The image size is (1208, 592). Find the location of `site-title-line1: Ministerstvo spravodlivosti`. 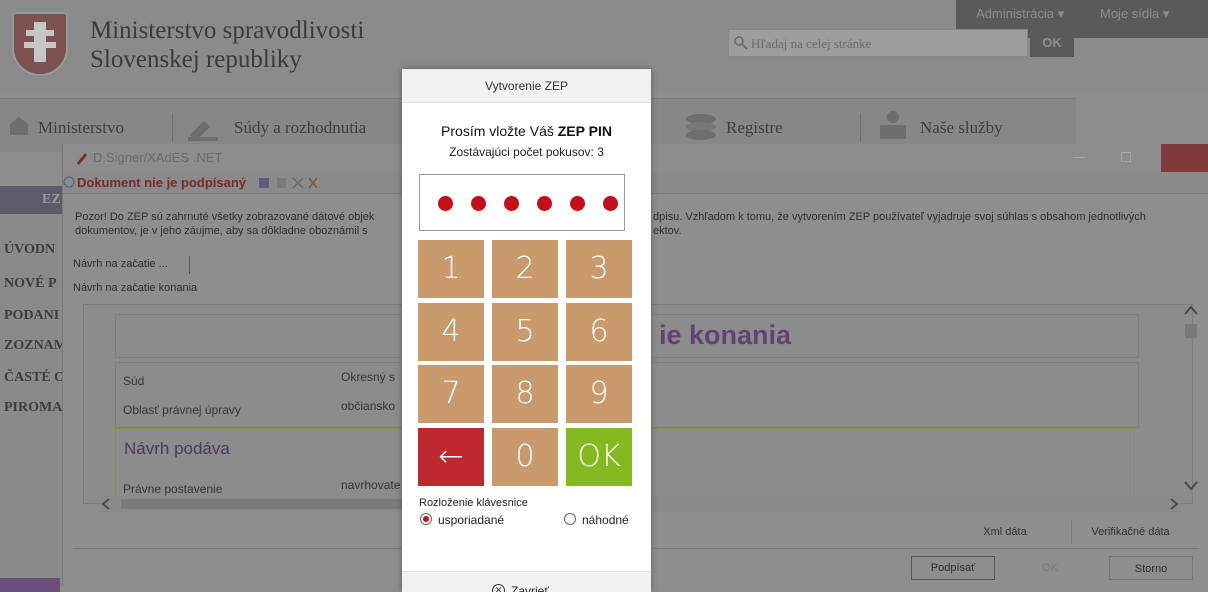

site-title-line1: Ministerstvo spravodlivosti is located at coordinates (227, 30).